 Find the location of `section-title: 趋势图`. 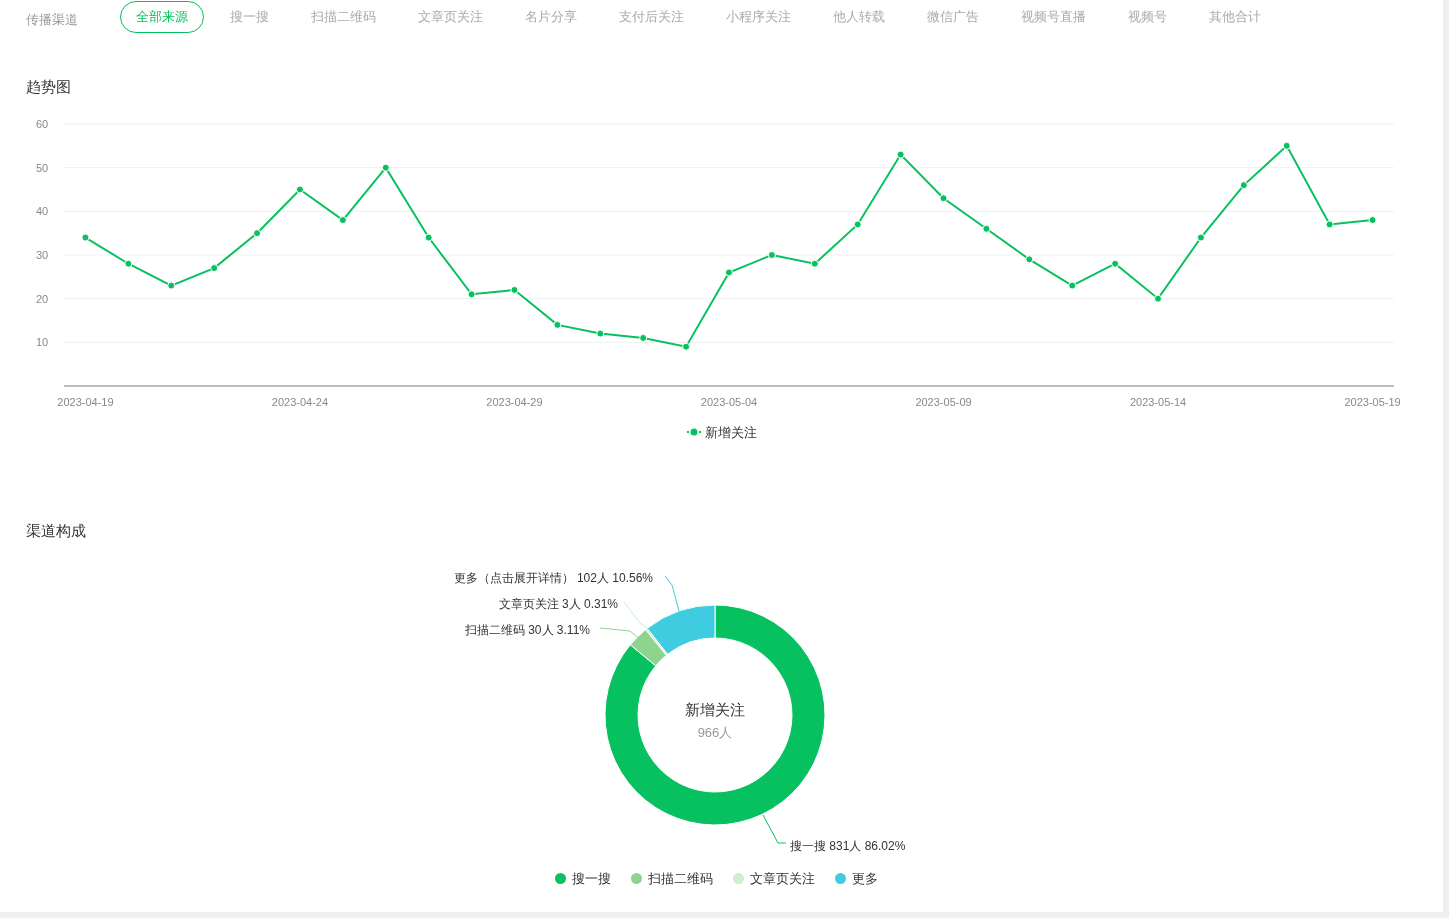

section-title: 趋势图 is located at coordinates (48, 87).